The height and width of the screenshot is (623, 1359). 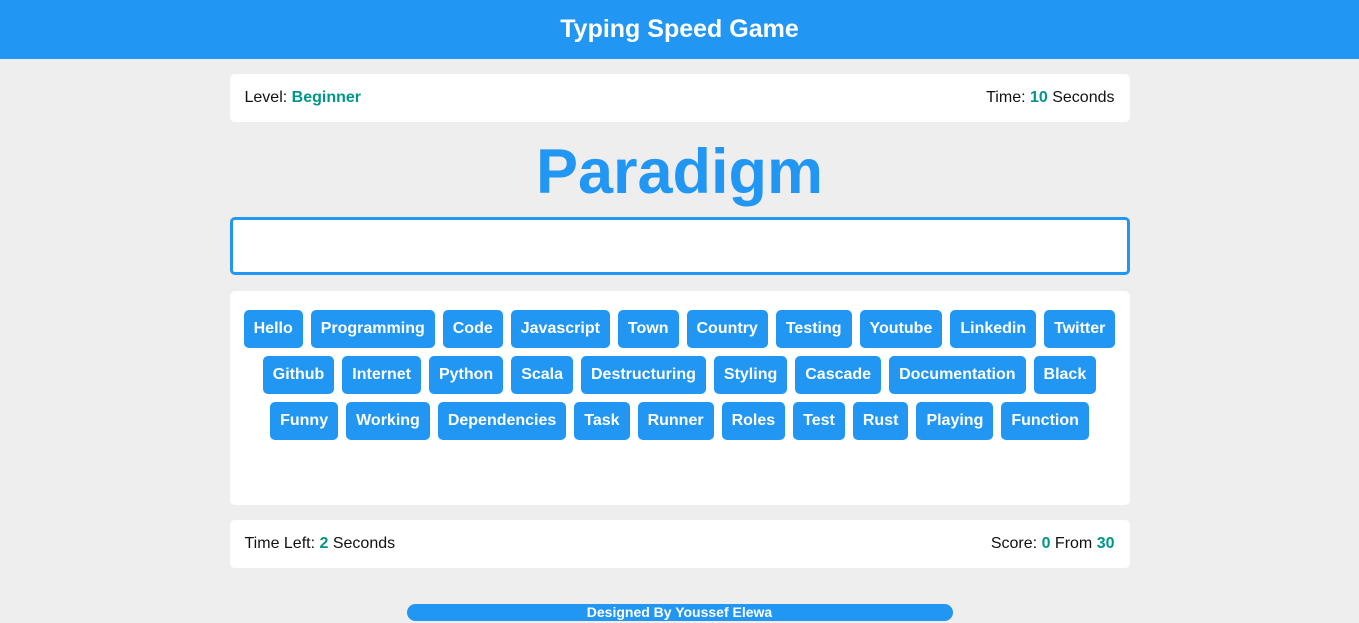 I want to click on word-chip: Youtube, so click(x=901, y=329).